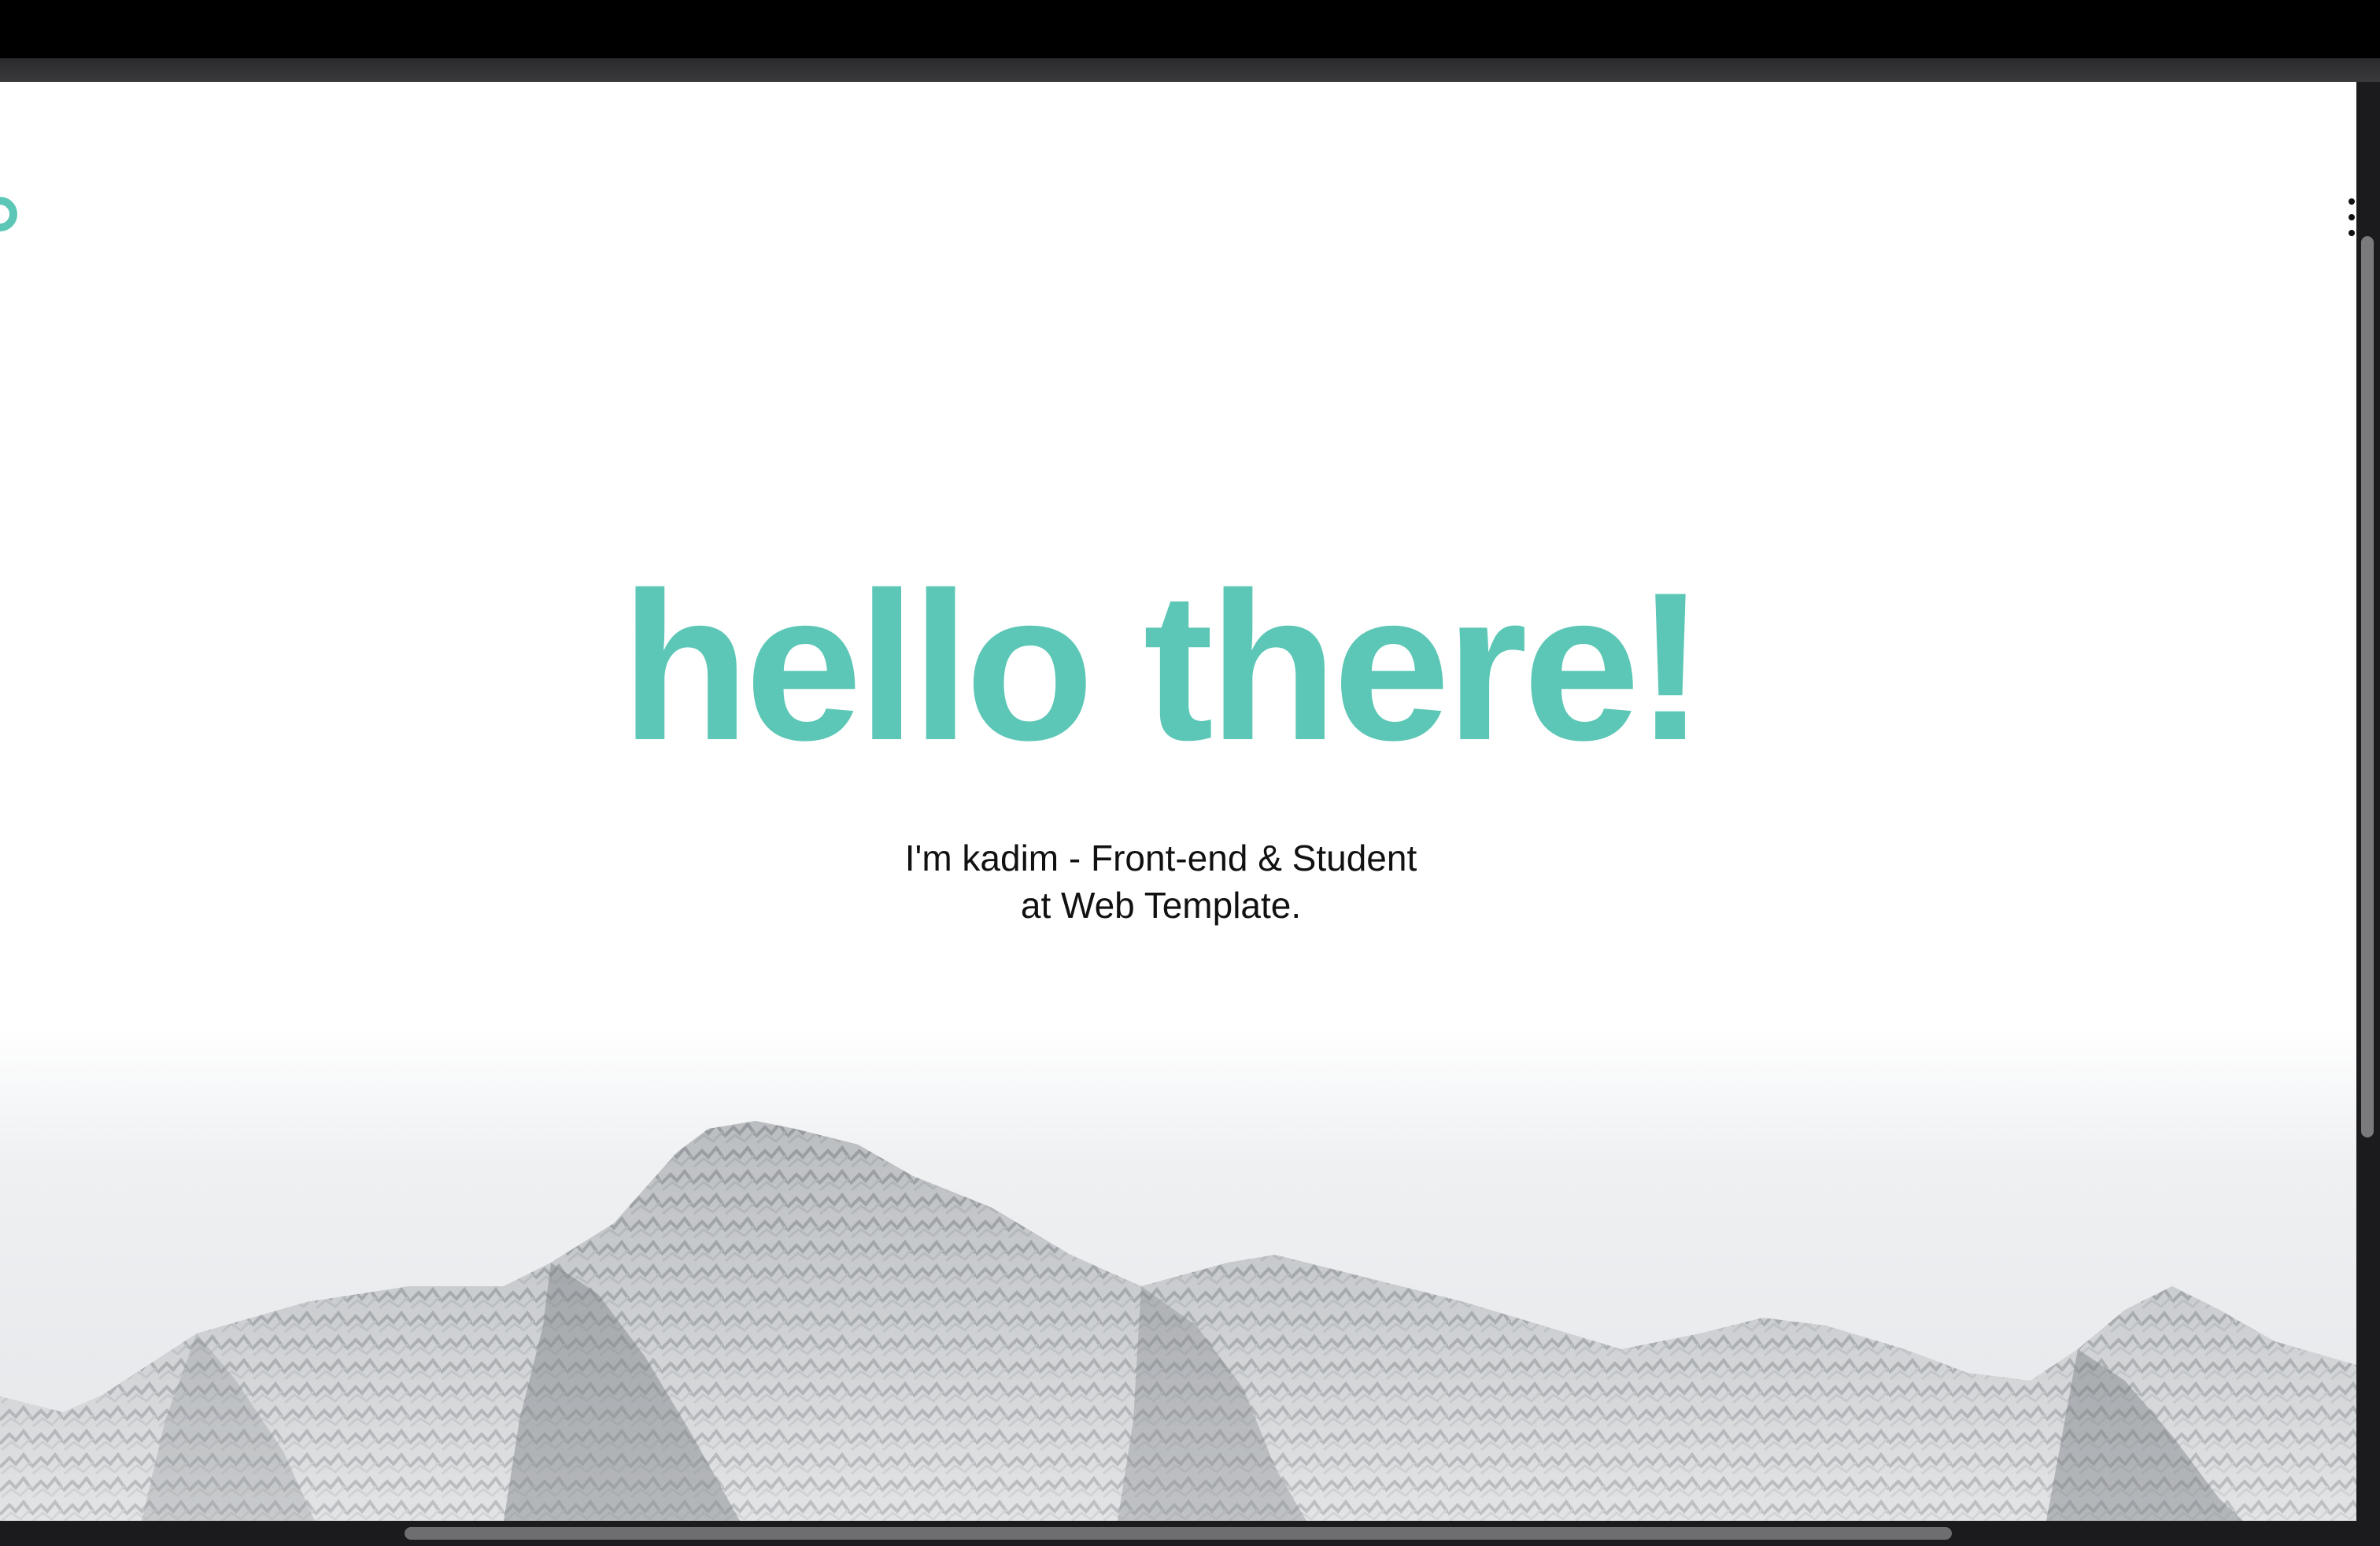 This screenshot has height=1546, width=2380. What do you see at coordinates (8, 214) in the screenshot?
I see `logo-icon` at bounding box center [8, 214].